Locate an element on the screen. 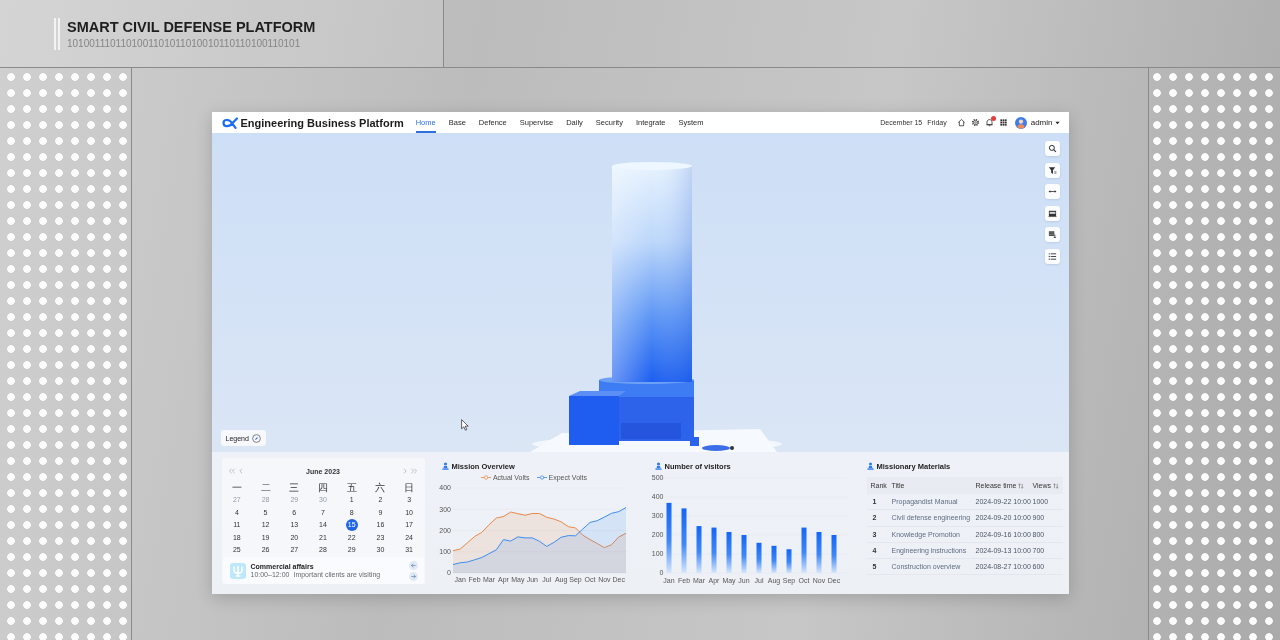 Image resolution: width=1280 pixels, height=640 pixels. bell-icon is located at coordinates (989, 122).